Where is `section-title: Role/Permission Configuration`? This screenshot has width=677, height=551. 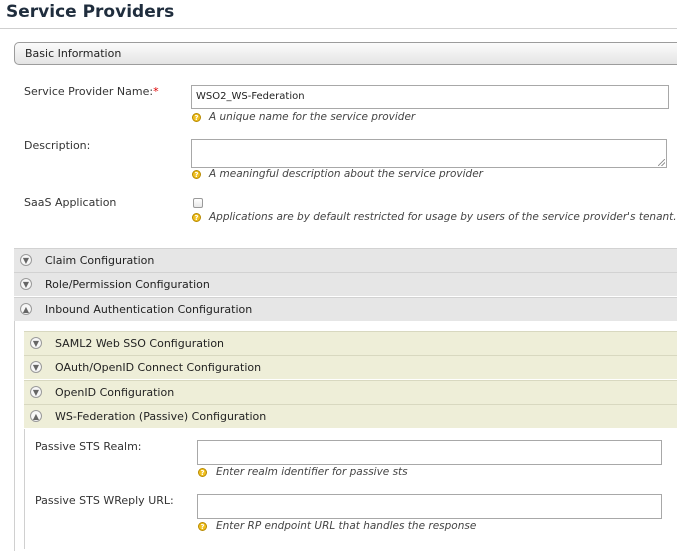 section-title: Role/Permission Configuration is located at coordinates (127, 284).